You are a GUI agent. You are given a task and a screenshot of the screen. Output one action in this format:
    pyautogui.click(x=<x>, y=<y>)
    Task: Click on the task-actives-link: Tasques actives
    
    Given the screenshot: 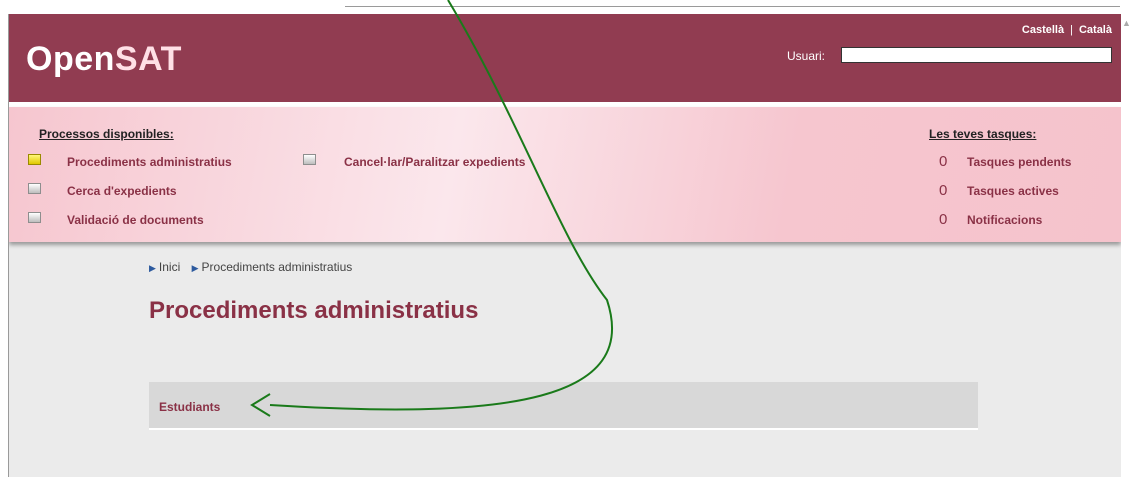 What is the action you would take?
    pyautogui.click(x=1013, y=191)
    